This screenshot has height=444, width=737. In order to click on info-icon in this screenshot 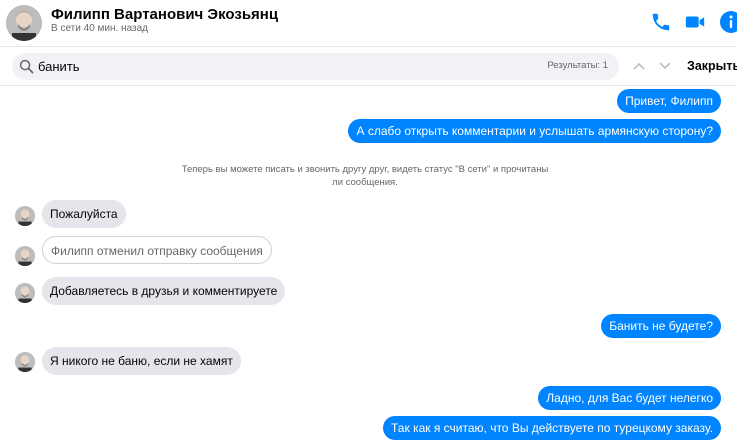, I will do `click(728, 22)`.